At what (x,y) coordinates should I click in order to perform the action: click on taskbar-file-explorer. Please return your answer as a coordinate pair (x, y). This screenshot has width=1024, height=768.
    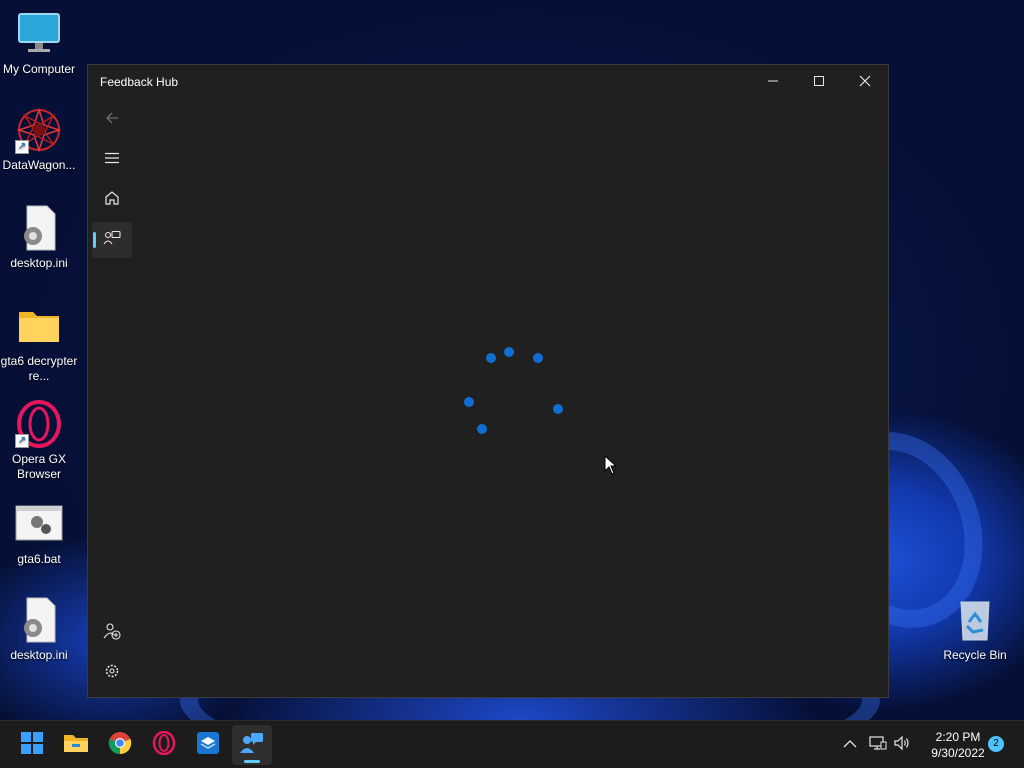
    Looking at the image, I should click on (76, 745).